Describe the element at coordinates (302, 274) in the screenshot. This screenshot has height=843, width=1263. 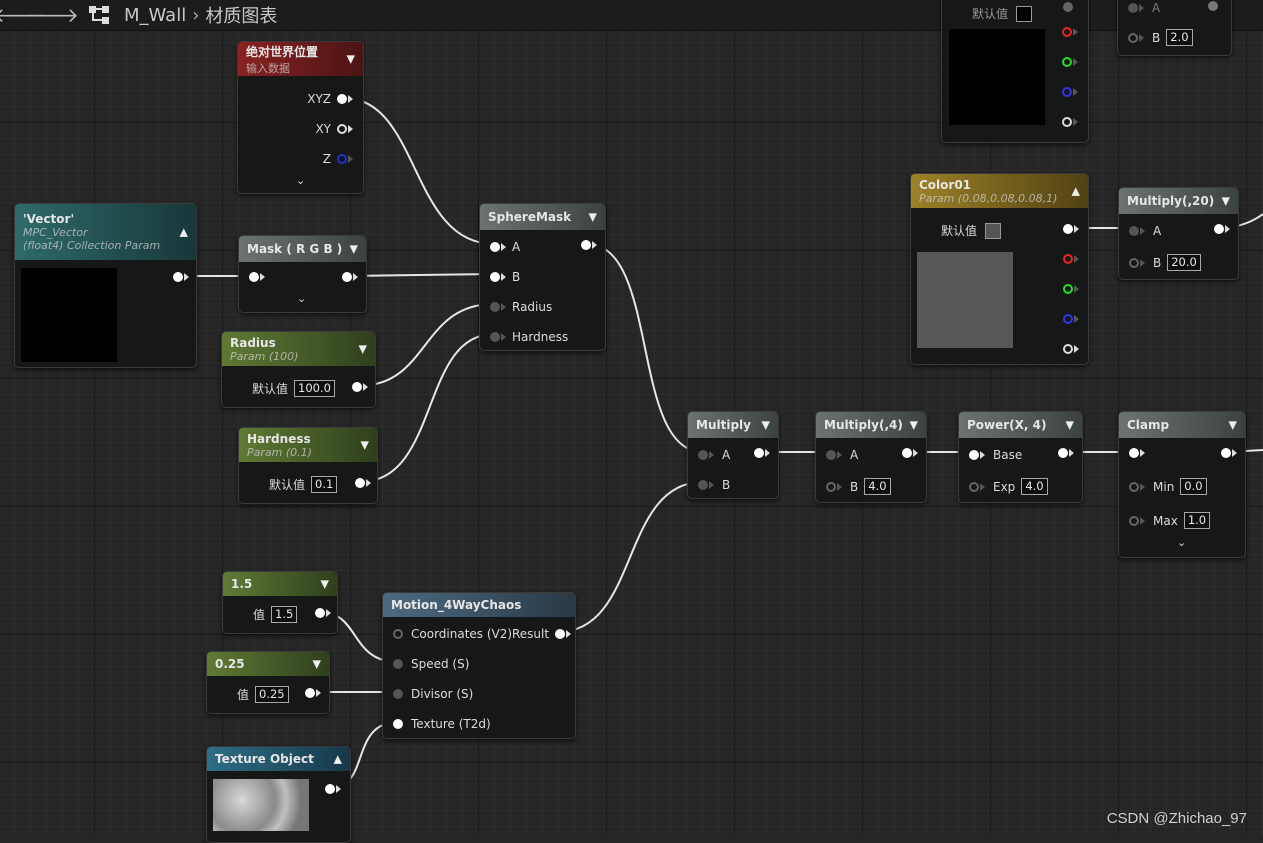
I see `node-mask-rgb: Mask ( R G B ) ▼ ⌄` at that location.